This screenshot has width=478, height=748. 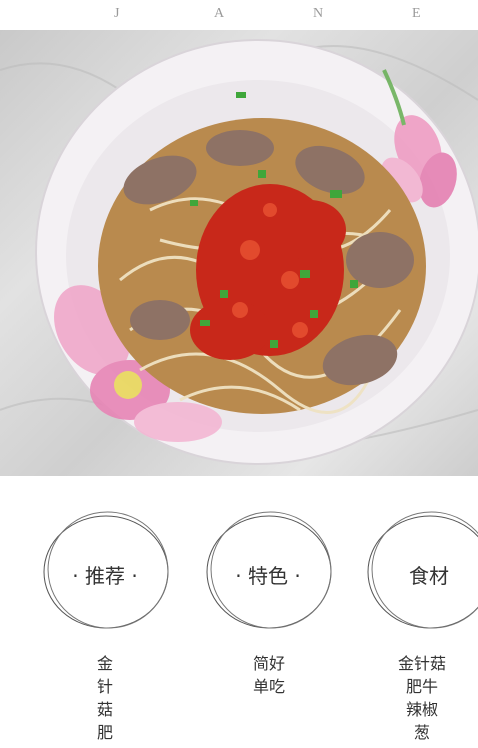 I want to click on ingredients-label: 食材, so click(x=429, y=576).